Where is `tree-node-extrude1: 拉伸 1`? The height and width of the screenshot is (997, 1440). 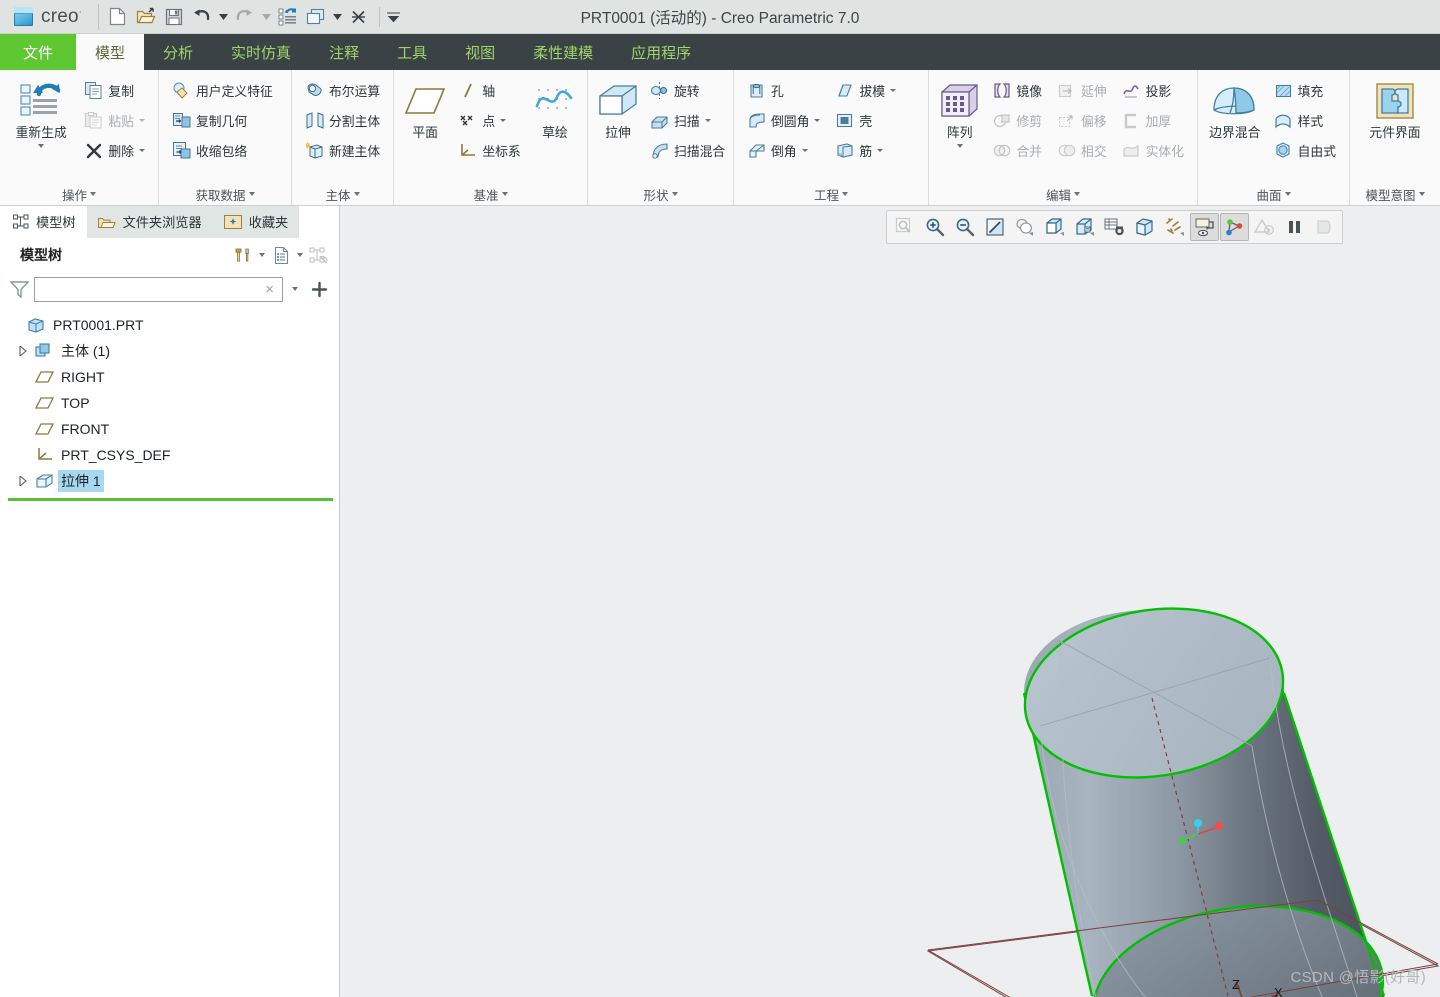
tree-node-extrude1: 拉伸 1 is located at coordinates (169, 481).